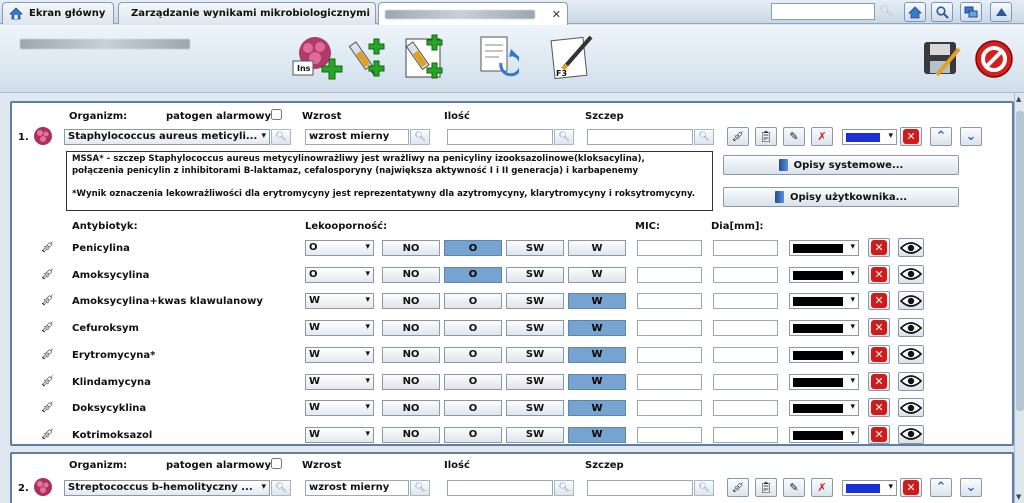  I want to click on growth-lookup-button: 🔍︎, so click(420, 137).